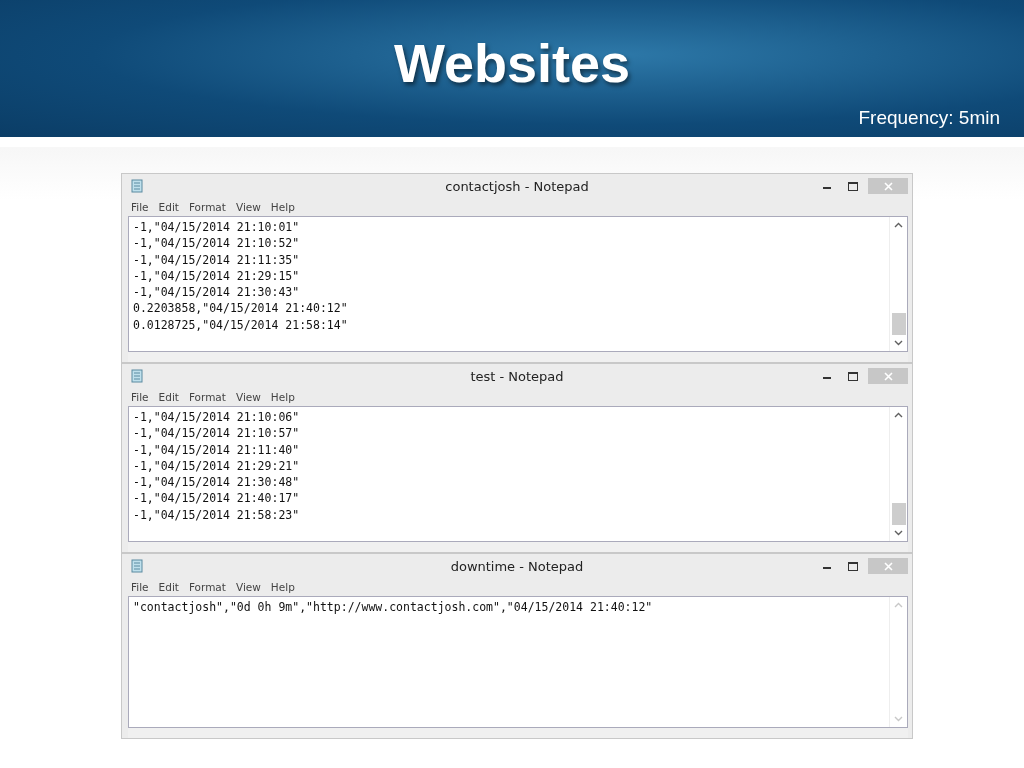 Image resolution: width=1024 pixels, height=768 pixels. What do you see at coordinates (517, 566) in the screenshot?
I see `window-title: downtime - Notepad` at bounding box center [517, 566].